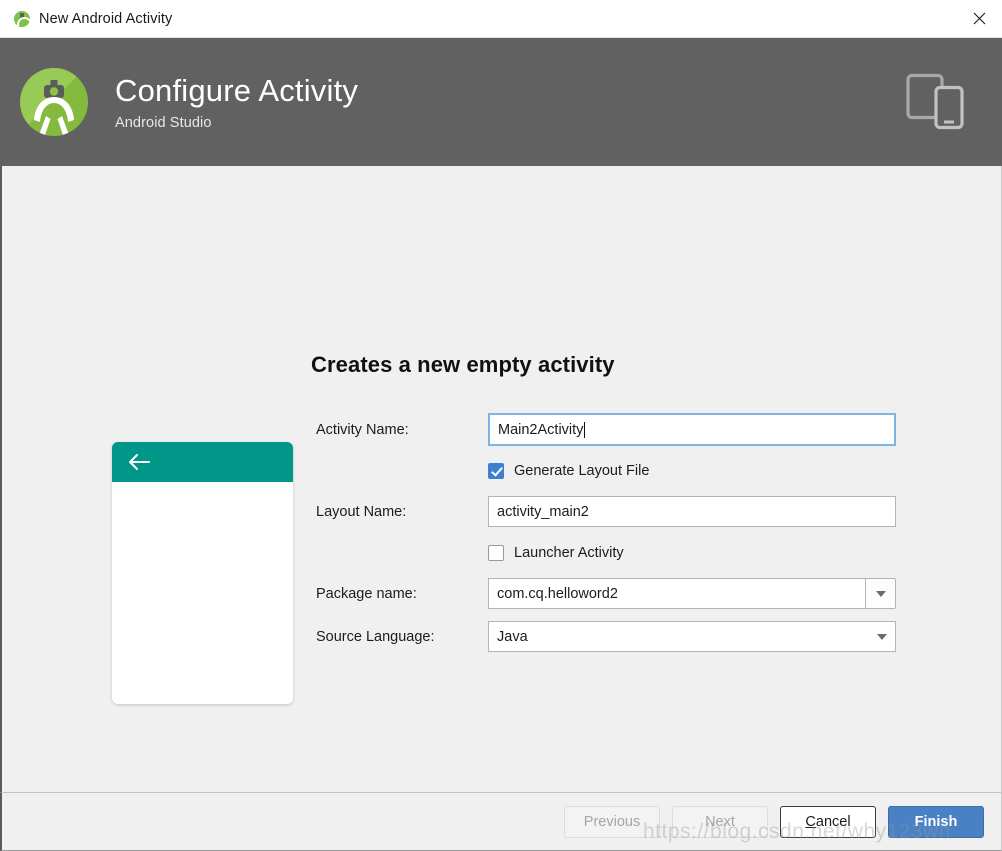 This screenshot has width=1002, height=851. I want to click on launcher-activity-row: Launcher Activity, so click(606, 552).